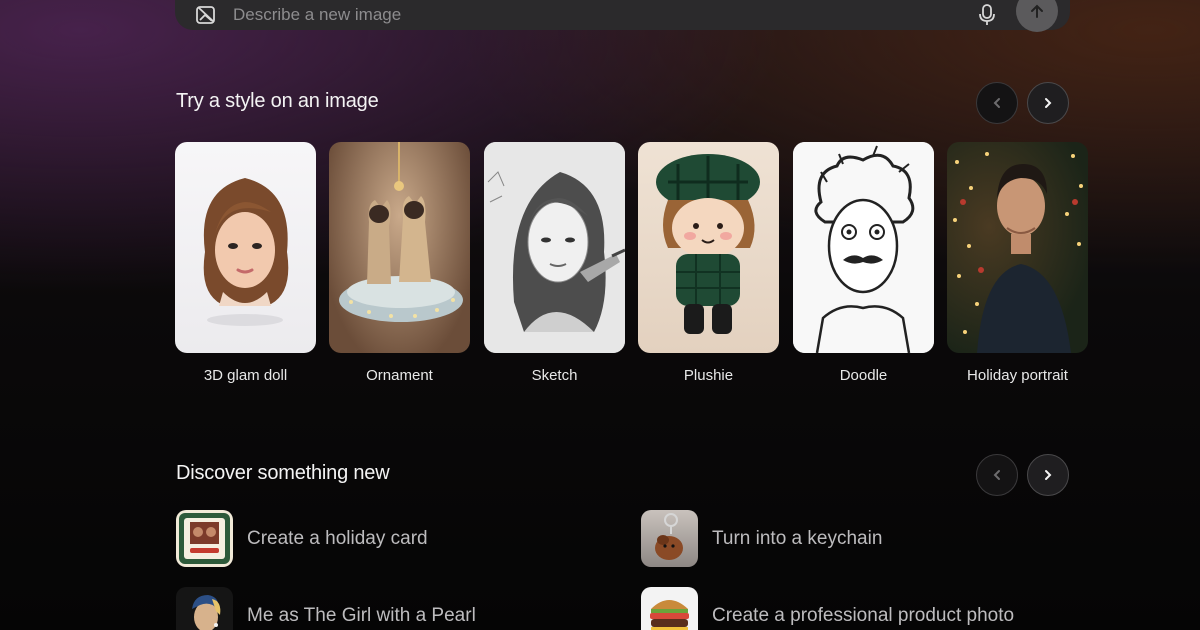  Describe the element at coordinates (277, 101) in the screenshot. I see `style-section-title: Try a style on an image` at that location.